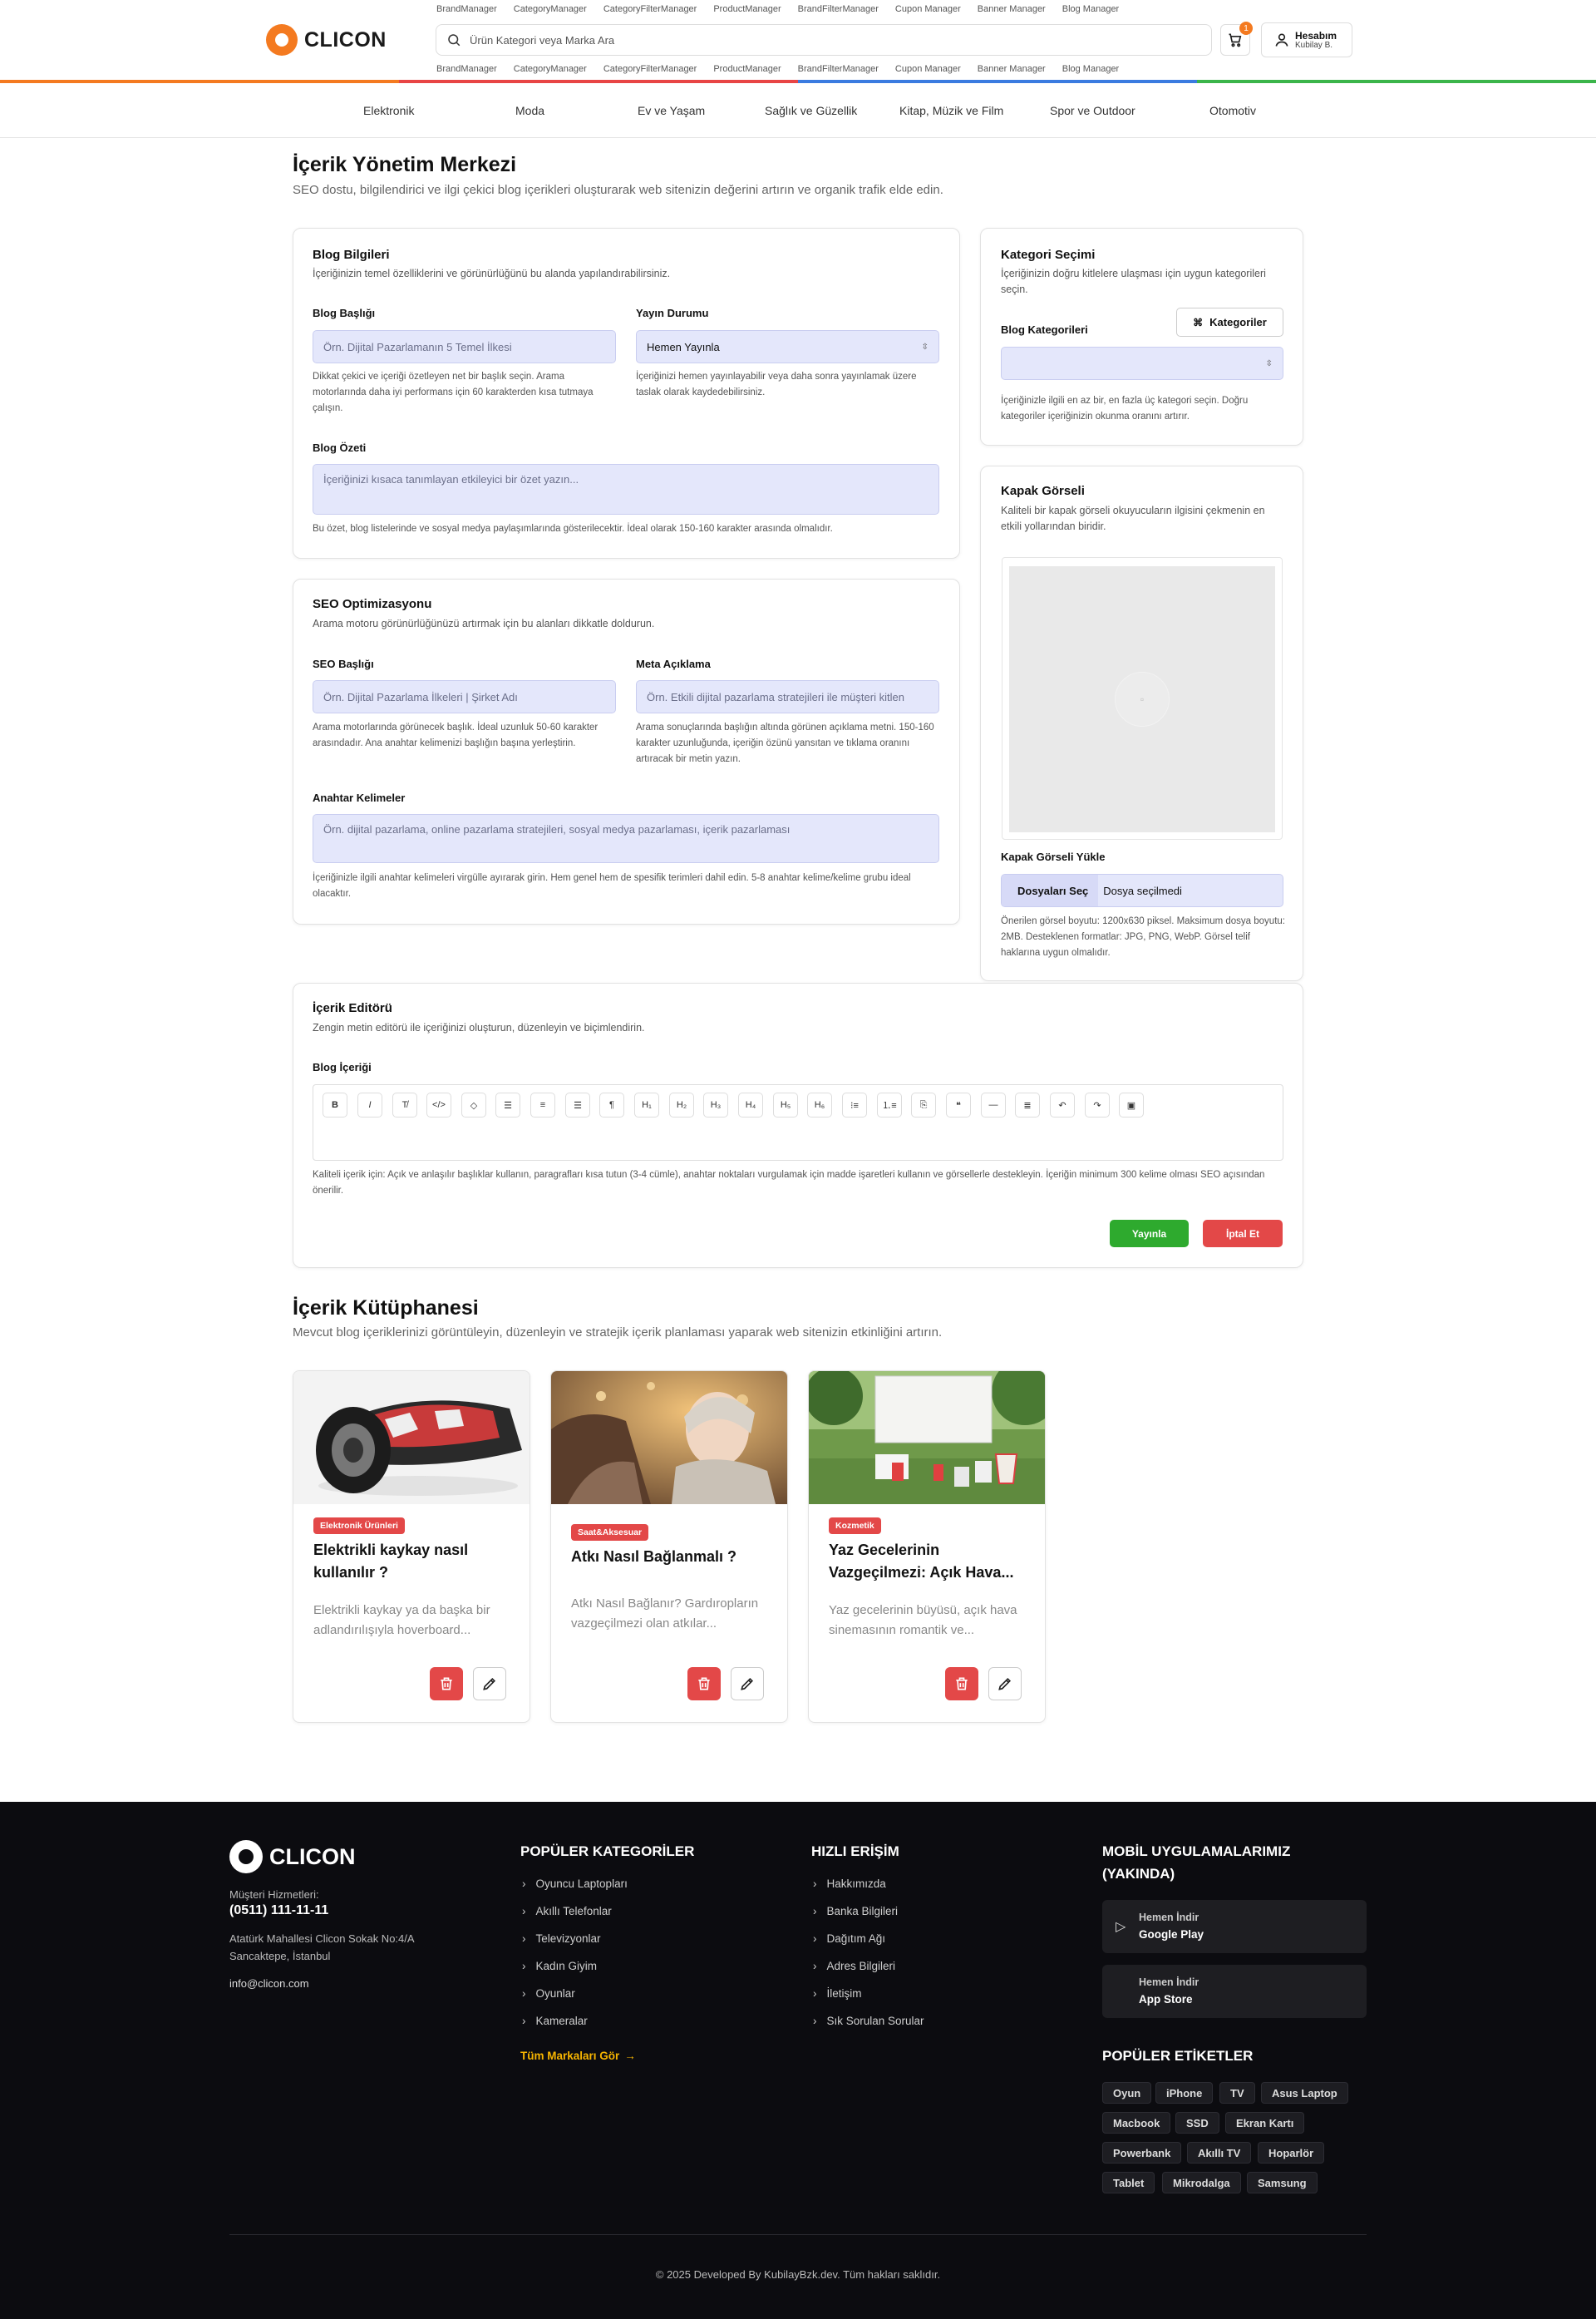 This screenshot has width=1596, height=2319. What do you see at coordinates (750, 1105) in the screenshot?
I see `h4-icon: H₄` at bounding box center [750, 1105].